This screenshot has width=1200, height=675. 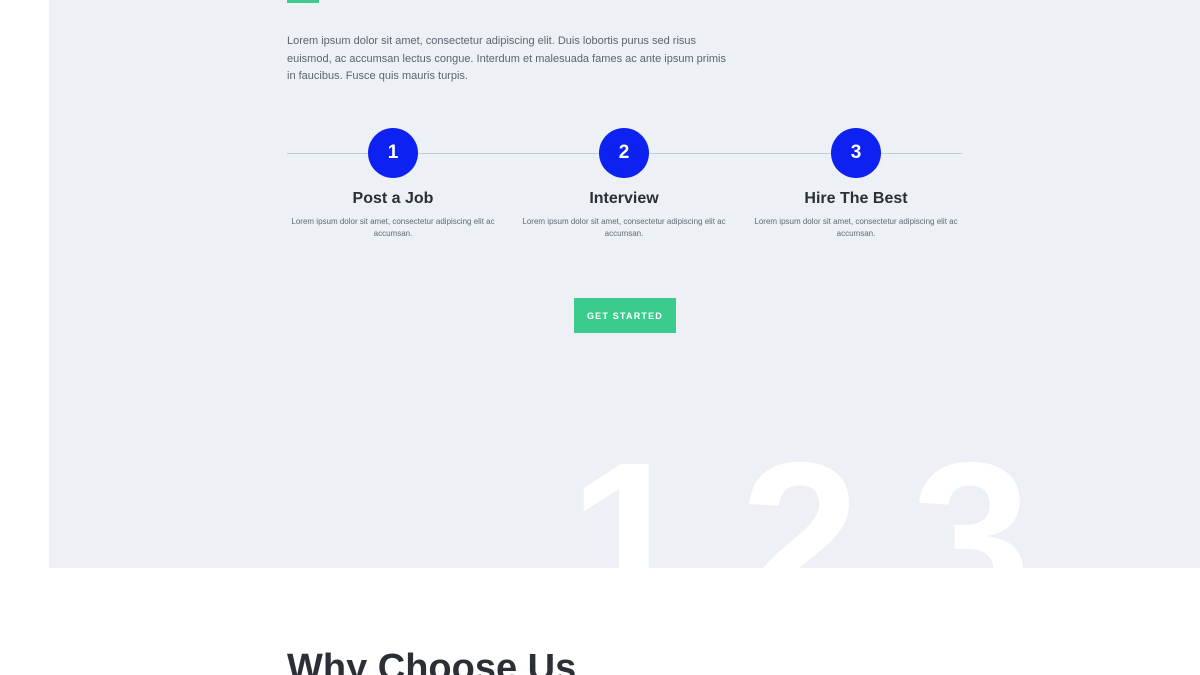 I want to click on step-number-badge: 1, so click(x=393, y=153).